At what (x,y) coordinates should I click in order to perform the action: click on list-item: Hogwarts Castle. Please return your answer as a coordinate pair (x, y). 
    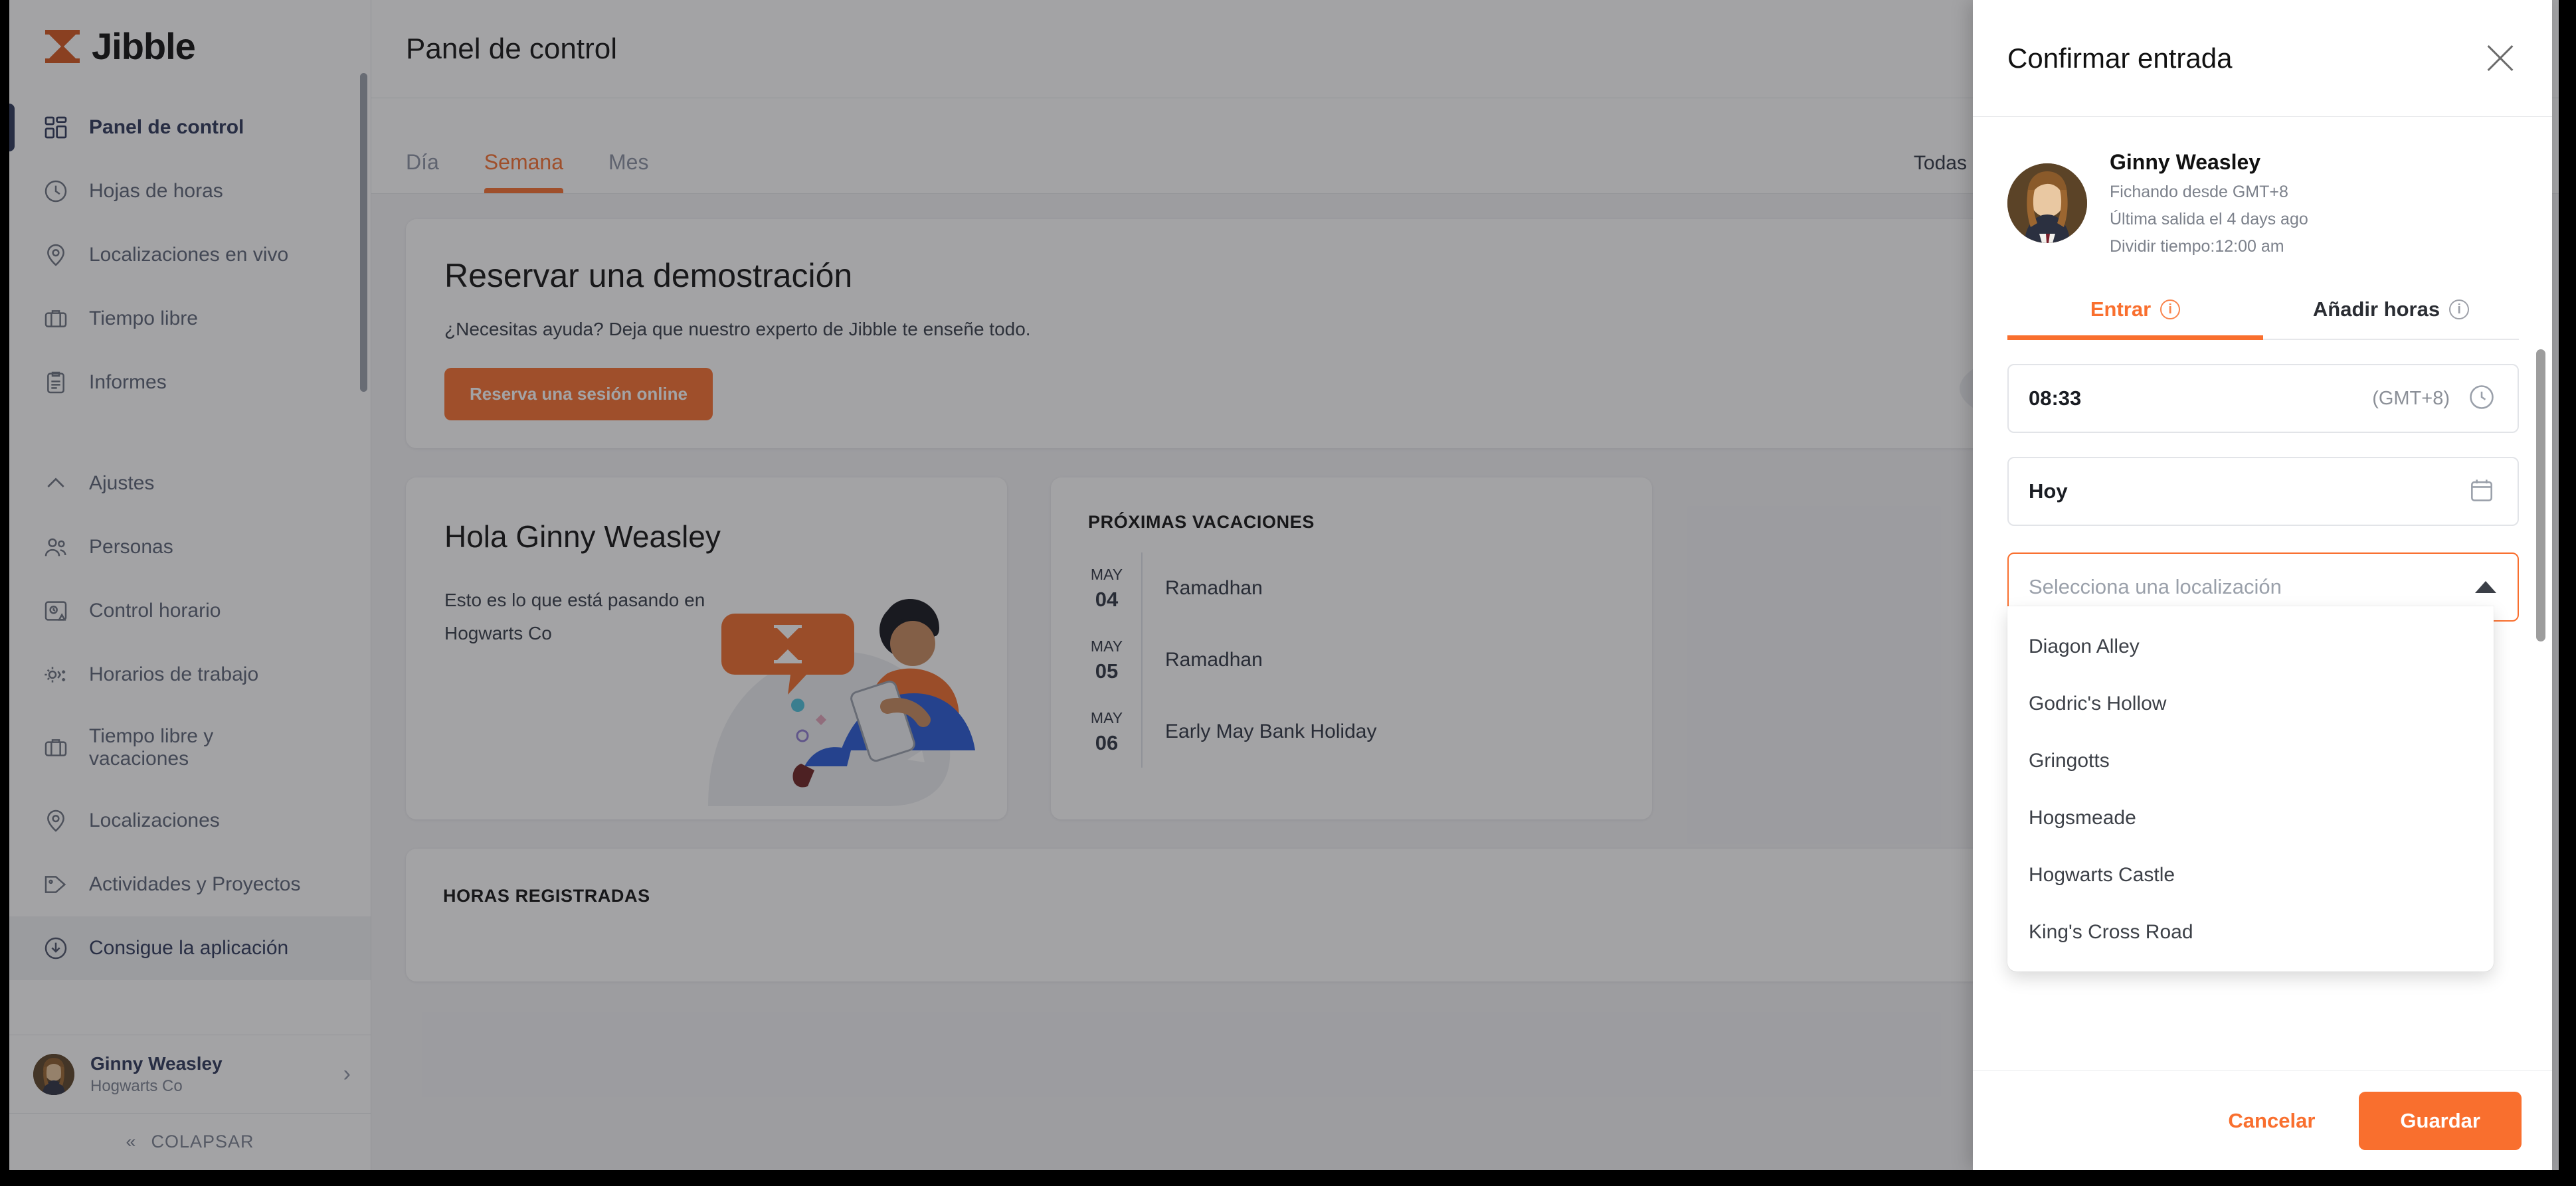
    Looking at the image, I should click on (2250, 876).